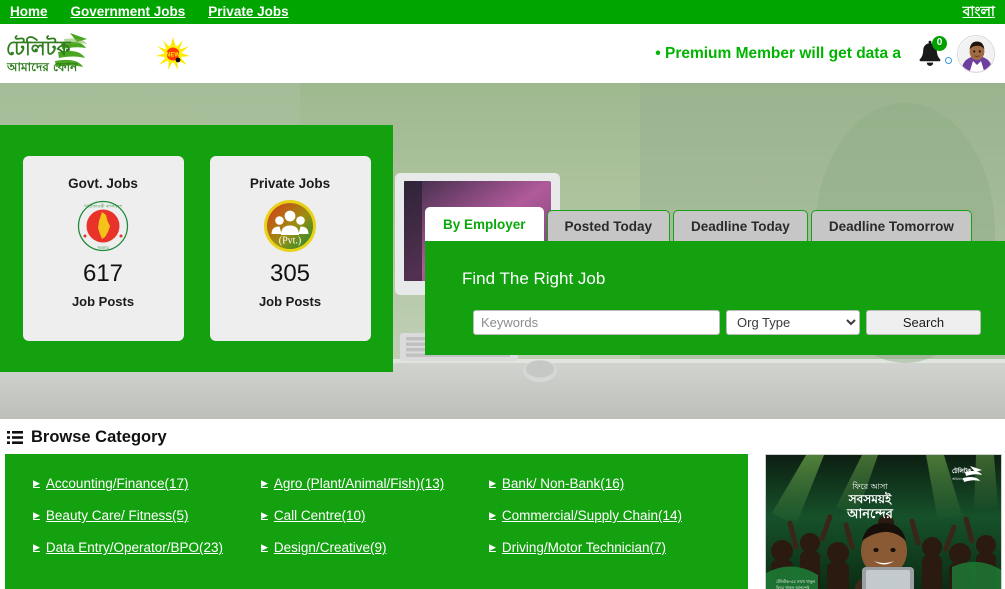  I want to click on govt-jobs-count: 617, so click(103, 273).